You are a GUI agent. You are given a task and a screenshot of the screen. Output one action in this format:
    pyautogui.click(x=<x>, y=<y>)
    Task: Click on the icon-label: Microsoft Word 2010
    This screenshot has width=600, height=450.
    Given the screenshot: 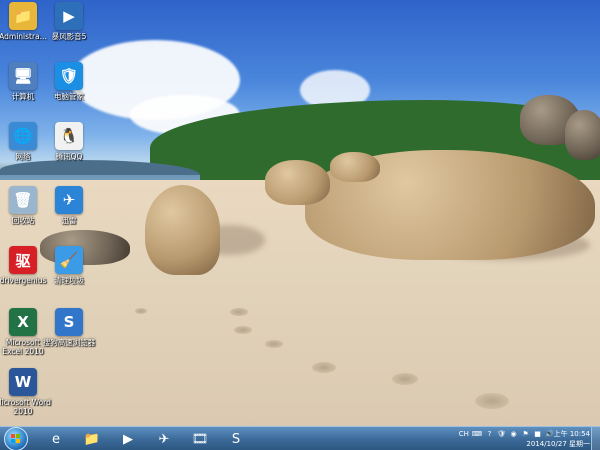 What is the action you would take?
    pyautogui.click(x=25, y=407)
    